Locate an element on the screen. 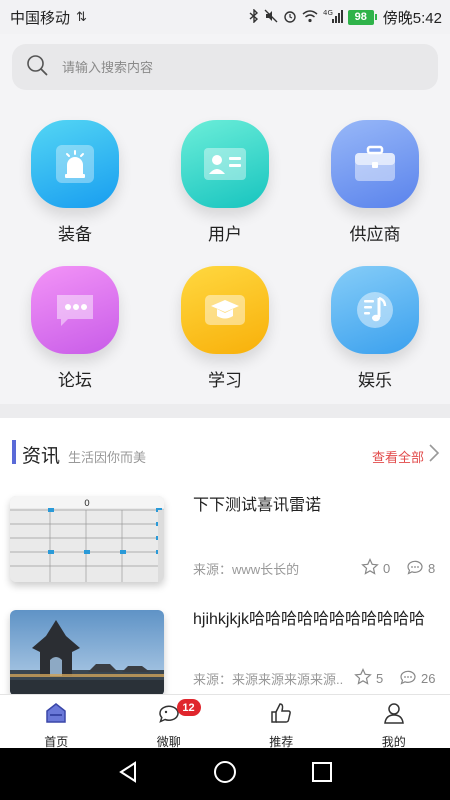  view-all-link: 查看全部 is located at coordinates (398, 456).